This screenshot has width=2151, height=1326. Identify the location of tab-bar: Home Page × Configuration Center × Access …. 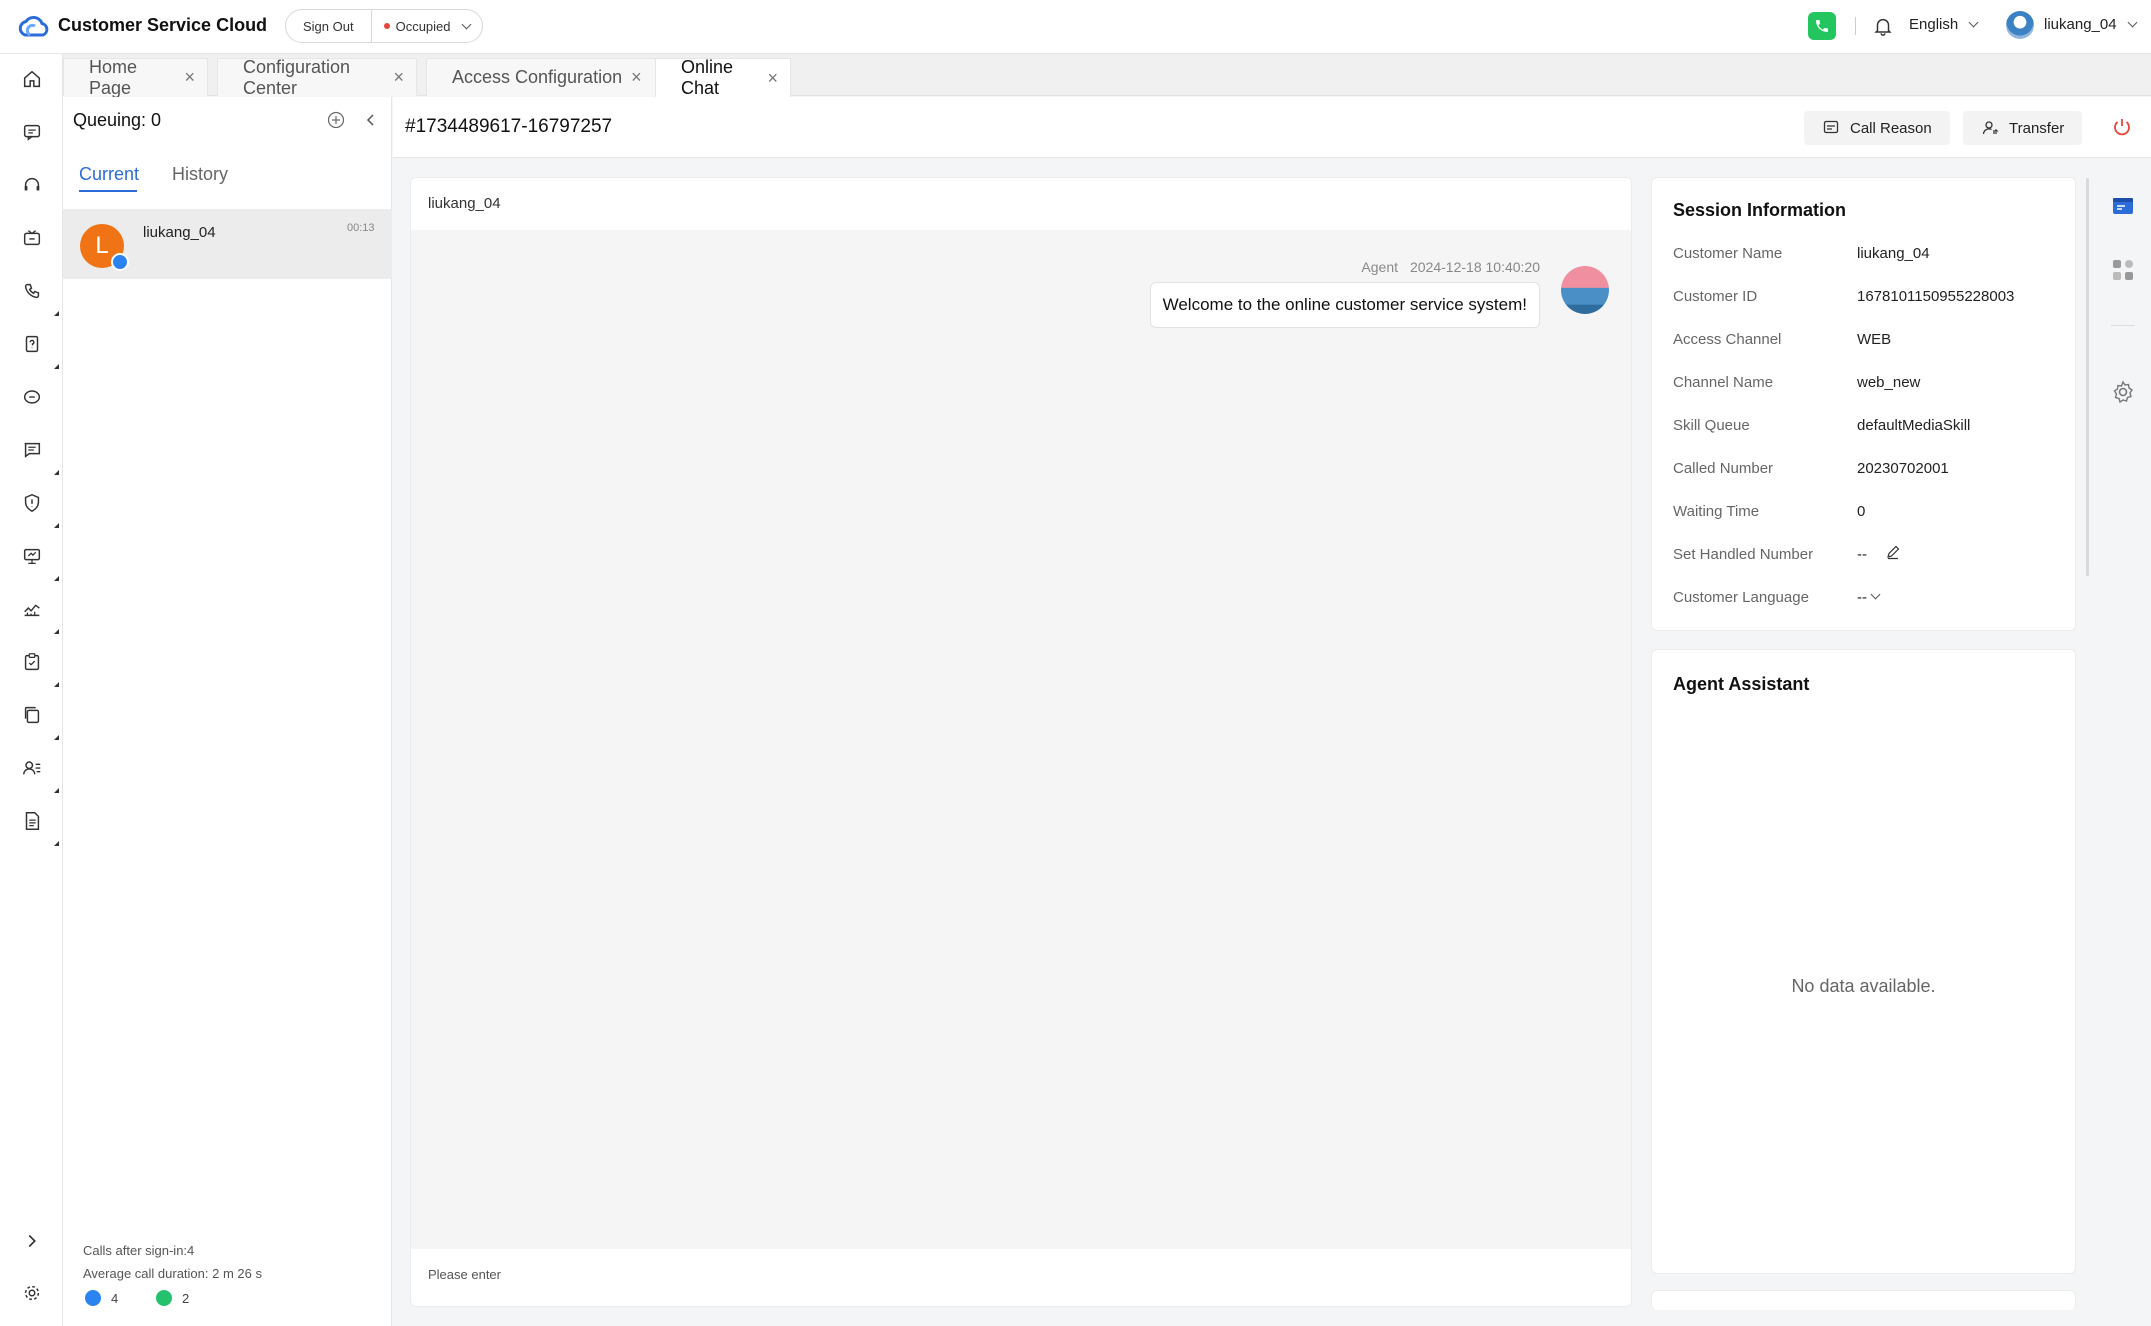
(1107, 76).